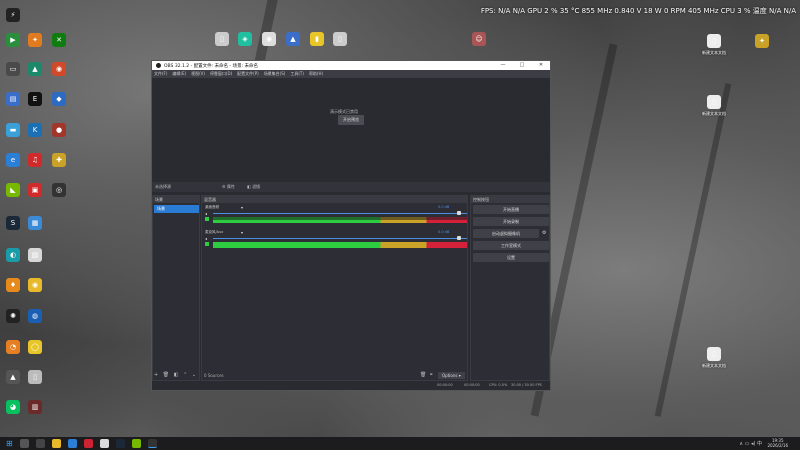 The width and height of the screenshot is (800, 450). Describe the element at coordinates (35, 407) in the screenshot. I see `app-icon: ▥` at that location.